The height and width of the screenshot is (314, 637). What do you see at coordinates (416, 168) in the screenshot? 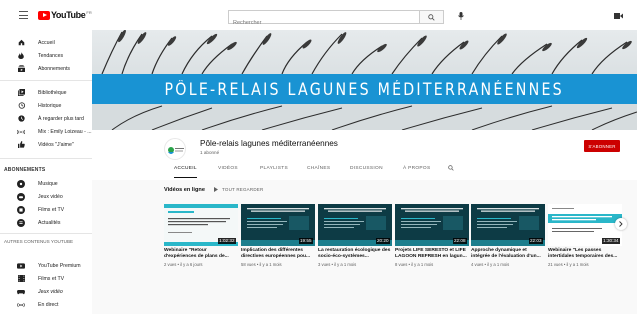
I see `tab-about: À PROPOS` at bounding box center [416, 168].